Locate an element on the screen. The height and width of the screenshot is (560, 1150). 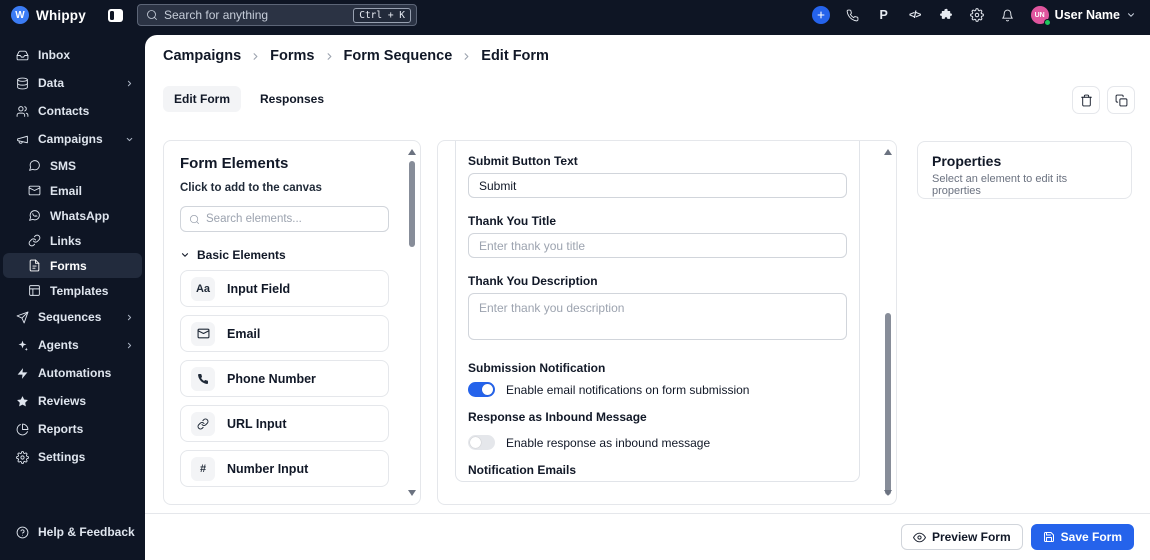
settings-panel-scrollbar is located at coordinates (888, 322).